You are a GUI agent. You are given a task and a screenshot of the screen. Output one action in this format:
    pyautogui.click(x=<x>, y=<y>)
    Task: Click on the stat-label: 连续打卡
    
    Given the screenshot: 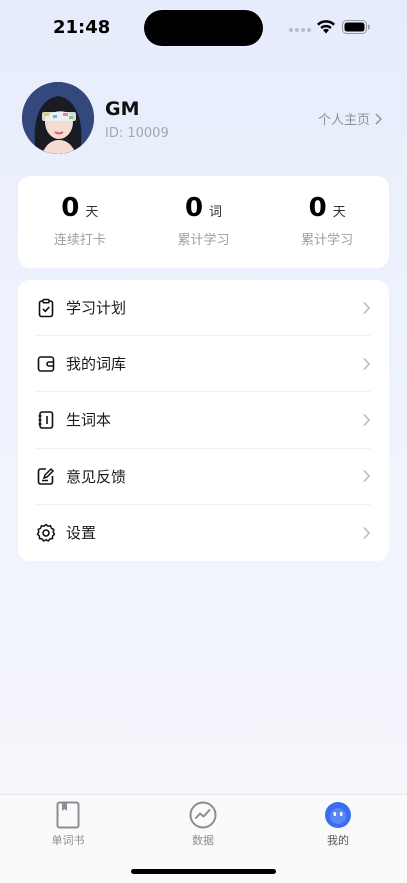 What is the action you would take?
    pyautogui.click(x=79, y=240)
    